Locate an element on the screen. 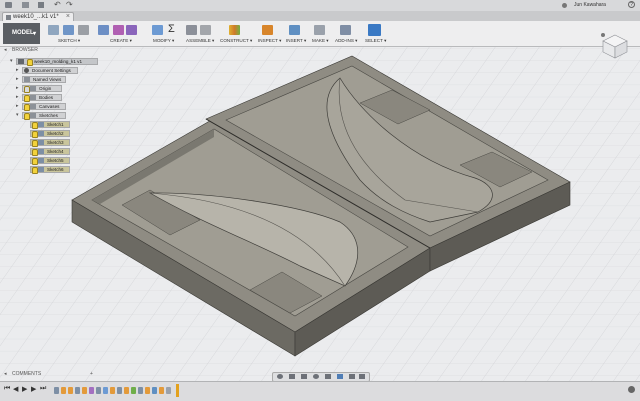  play-icon: ▶ is located at coordinates (24, 389).